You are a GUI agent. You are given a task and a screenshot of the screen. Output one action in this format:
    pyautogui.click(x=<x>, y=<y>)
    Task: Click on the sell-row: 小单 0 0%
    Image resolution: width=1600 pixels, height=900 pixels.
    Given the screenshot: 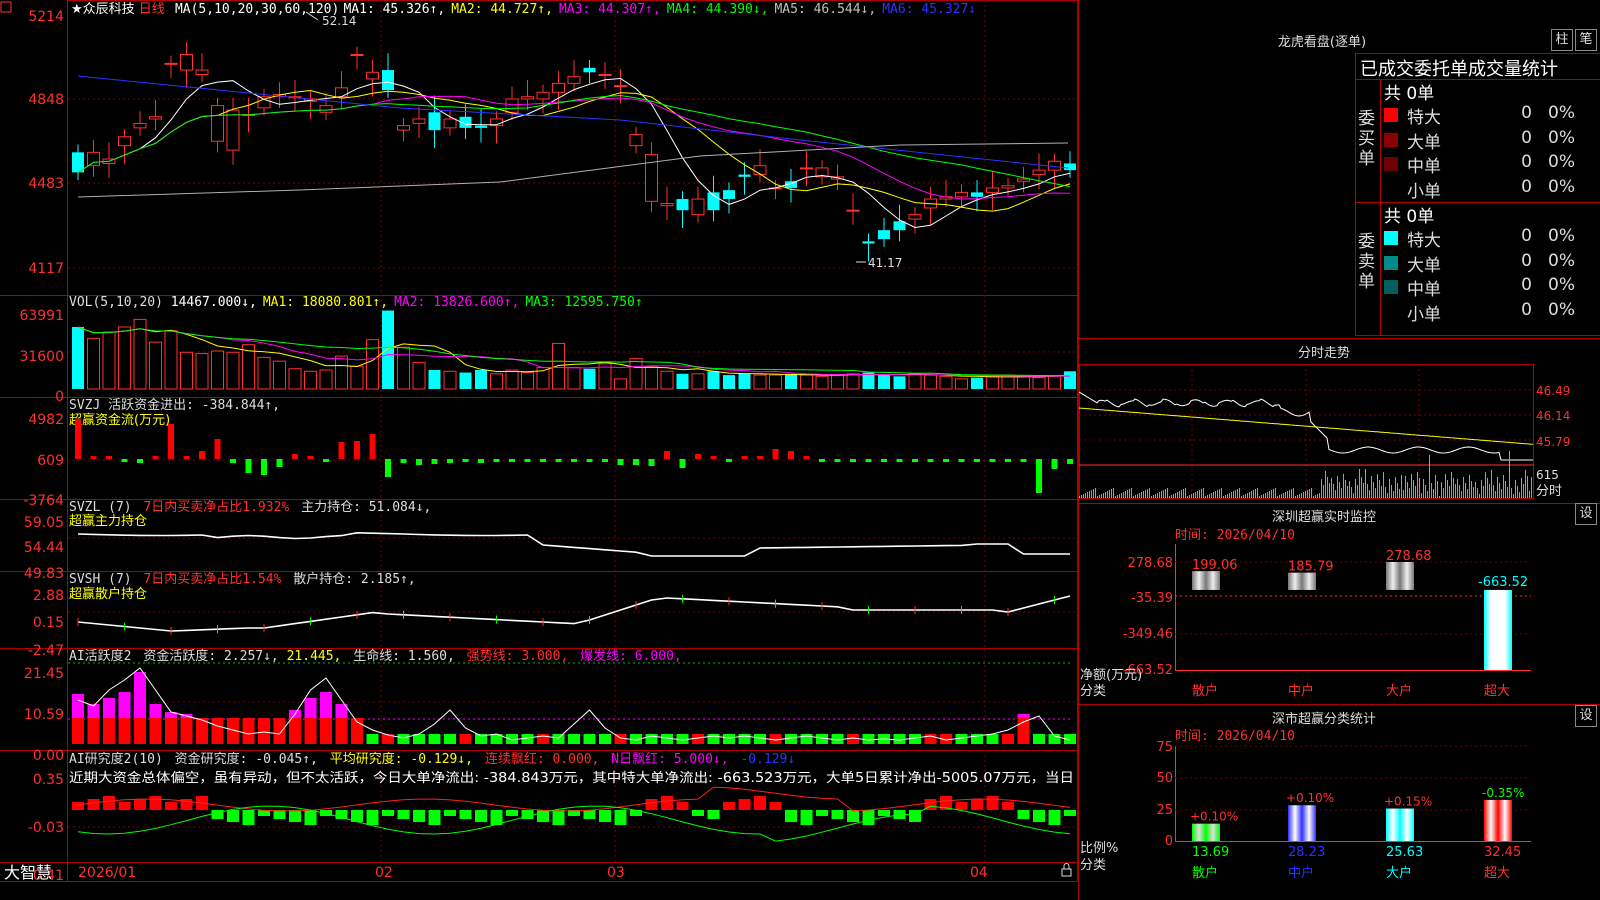 What is the action you would take?
    pyautogui.click(x=1485, y=312)
    